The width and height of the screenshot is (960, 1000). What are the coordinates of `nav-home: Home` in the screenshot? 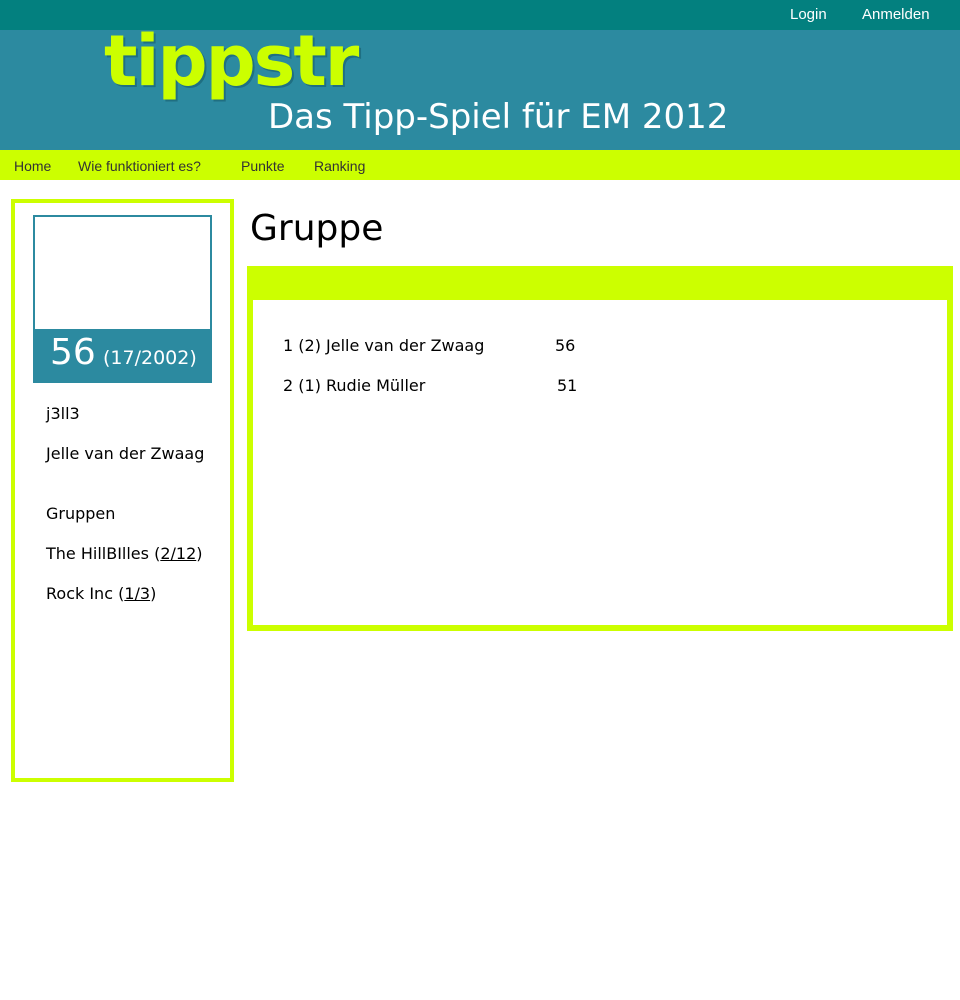 It's located at (32, 166).